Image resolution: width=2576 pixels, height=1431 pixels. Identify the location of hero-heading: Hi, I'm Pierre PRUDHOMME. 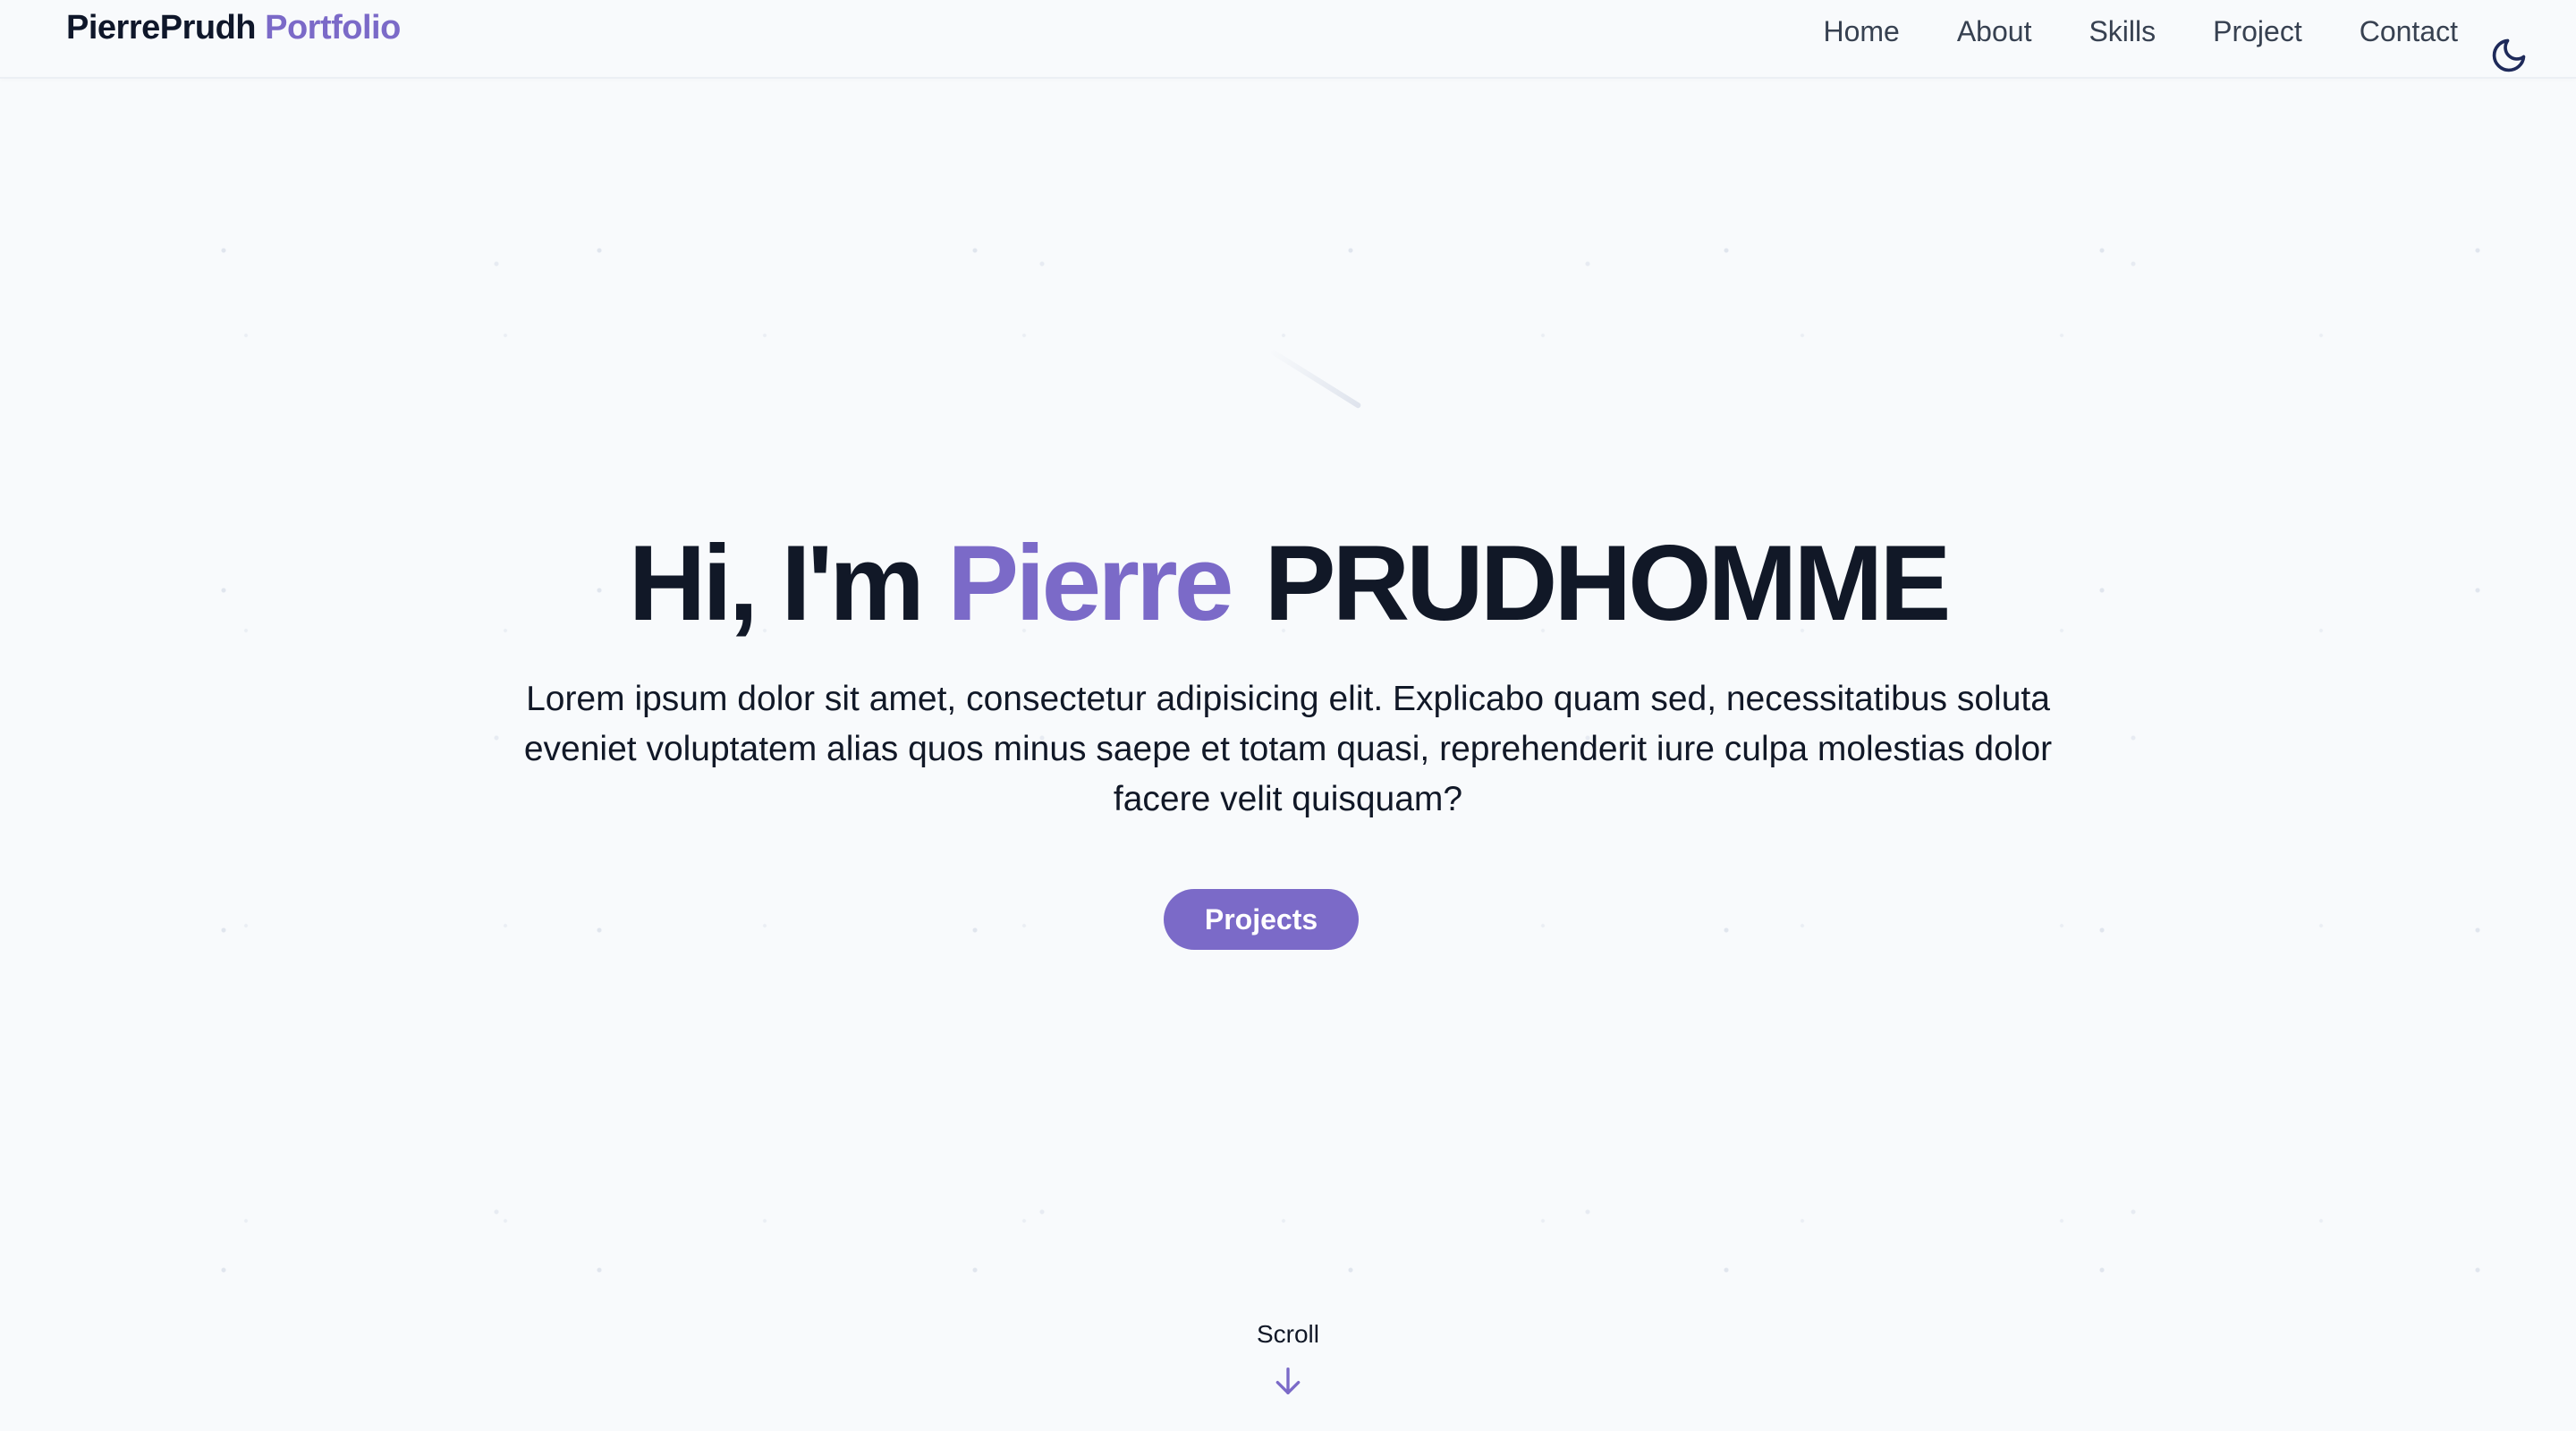
(1288, 583).